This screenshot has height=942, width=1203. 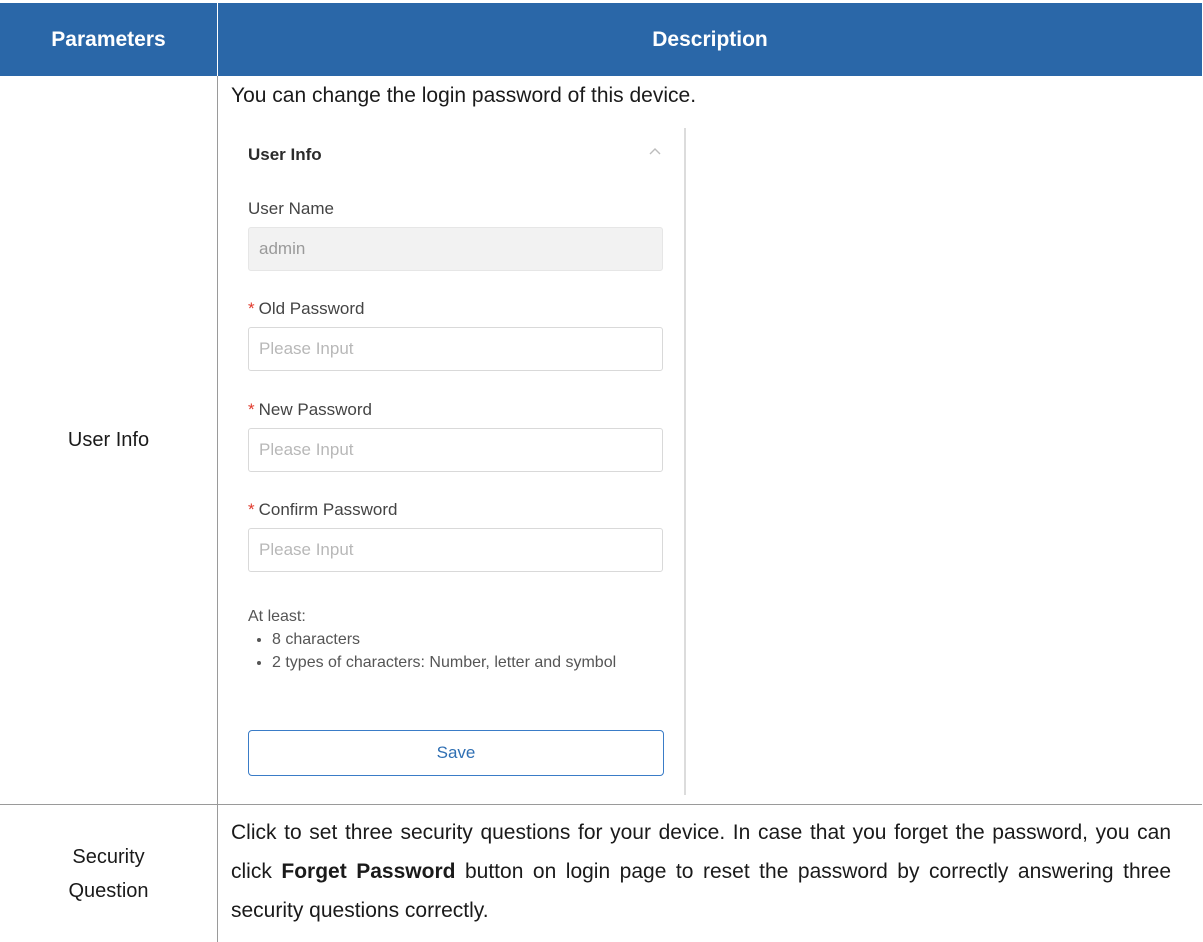 What do you see at coordinates (655, 151) in the screenshot?
I see `chevron-up-icon` at bounding box center [655, 151].